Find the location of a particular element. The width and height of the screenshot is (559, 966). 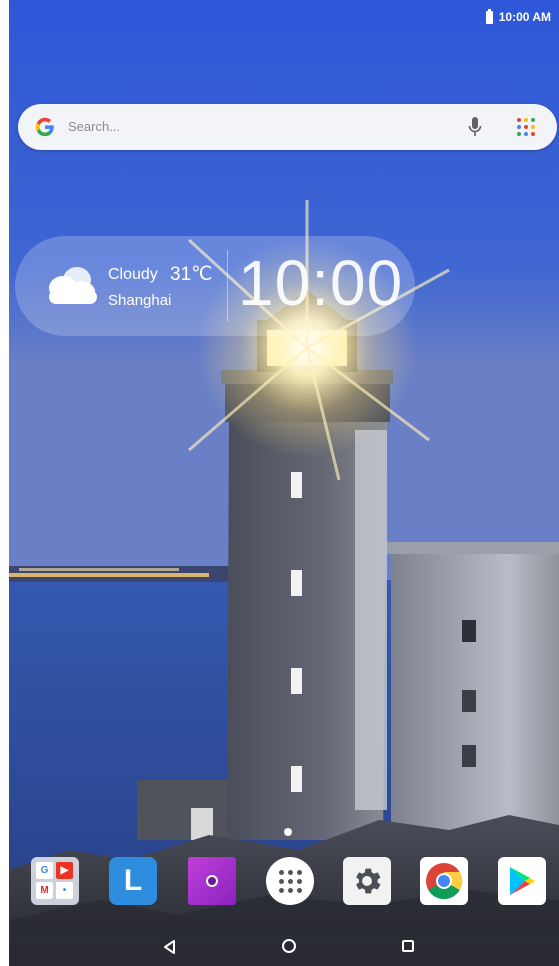

status-time: 10:00 AM is located at coordinates (524, 17).